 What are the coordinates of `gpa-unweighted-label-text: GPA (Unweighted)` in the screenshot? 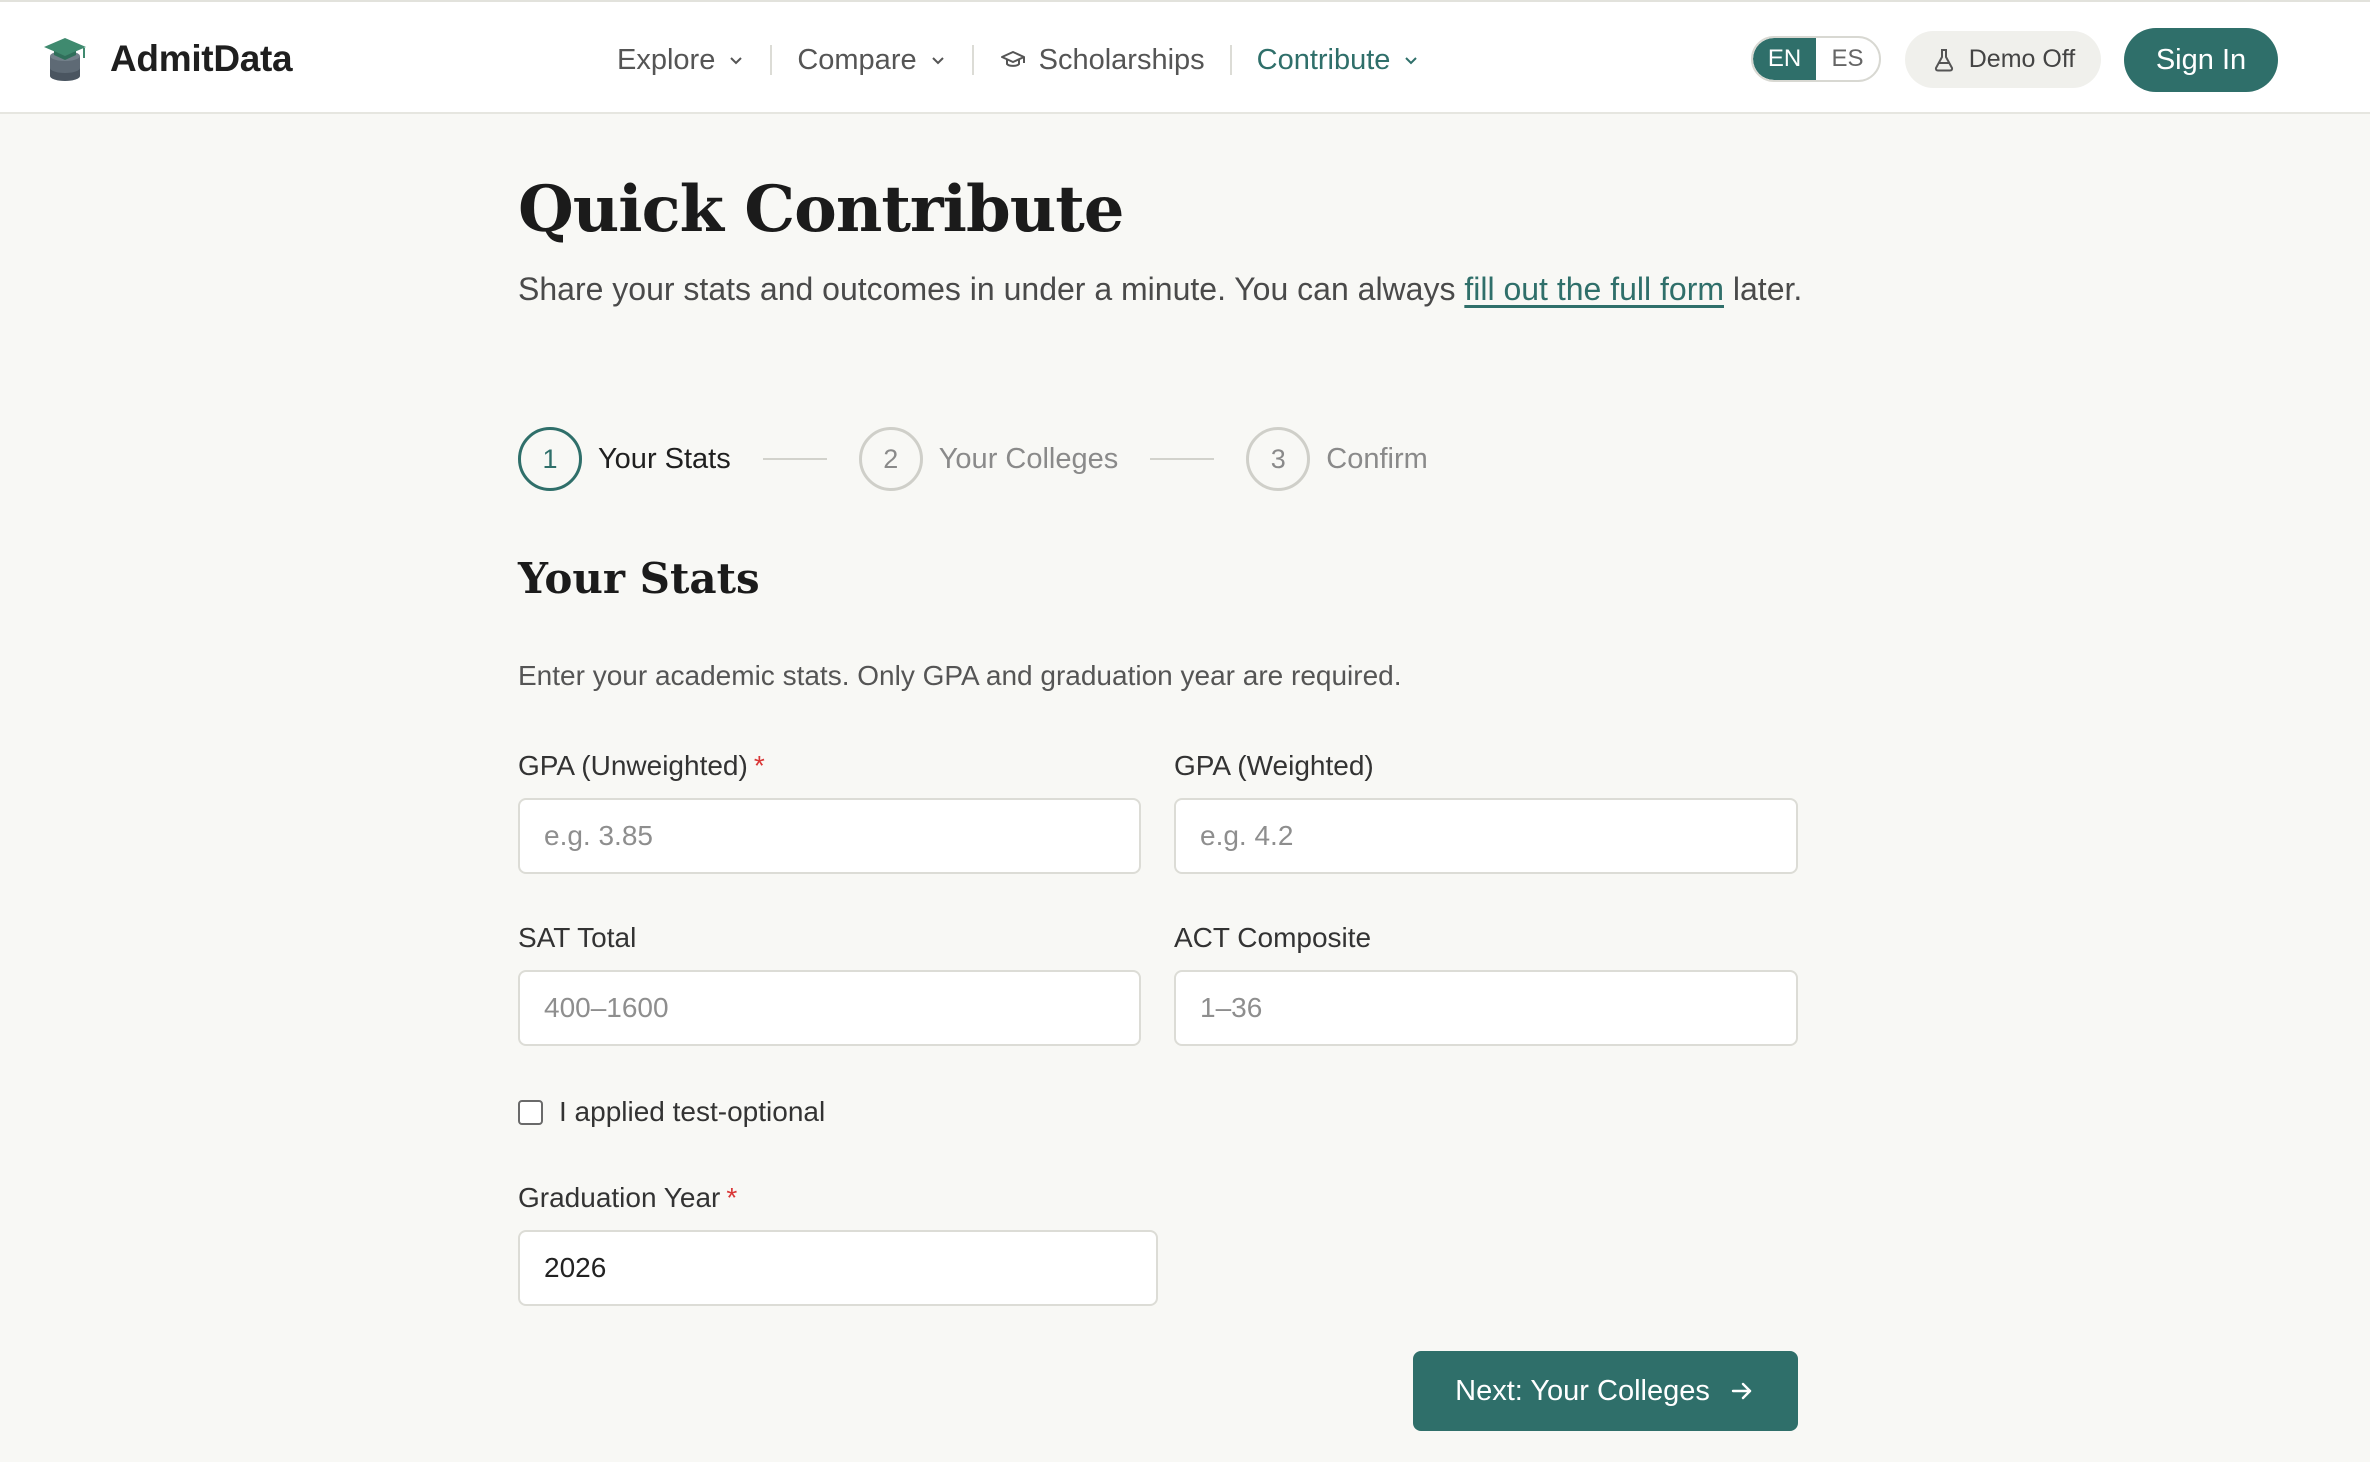 It's located at (633, 765).